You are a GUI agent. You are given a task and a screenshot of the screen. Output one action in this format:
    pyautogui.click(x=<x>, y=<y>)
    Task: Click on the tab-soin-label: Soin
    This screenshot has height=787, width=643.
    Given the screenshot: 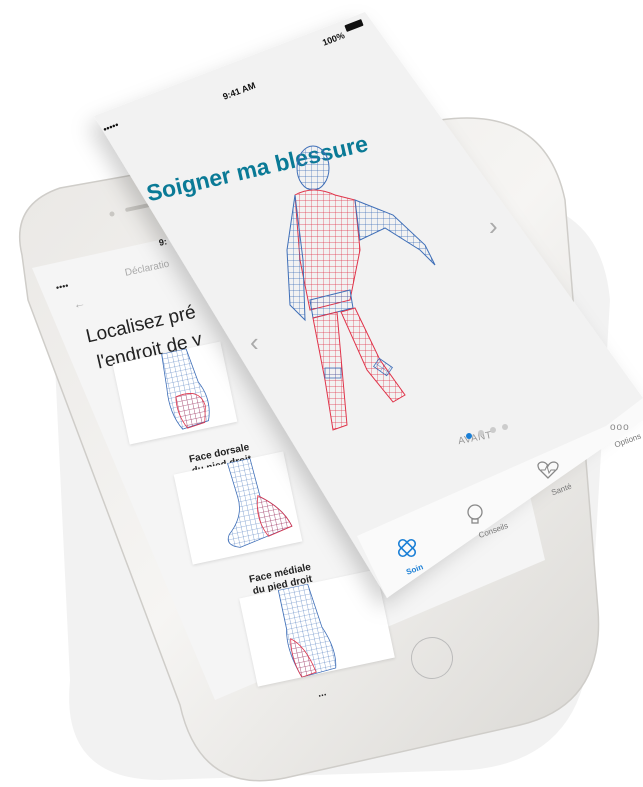 What is the action you would take?
    pyautogui.click(x=414, y=569)
    